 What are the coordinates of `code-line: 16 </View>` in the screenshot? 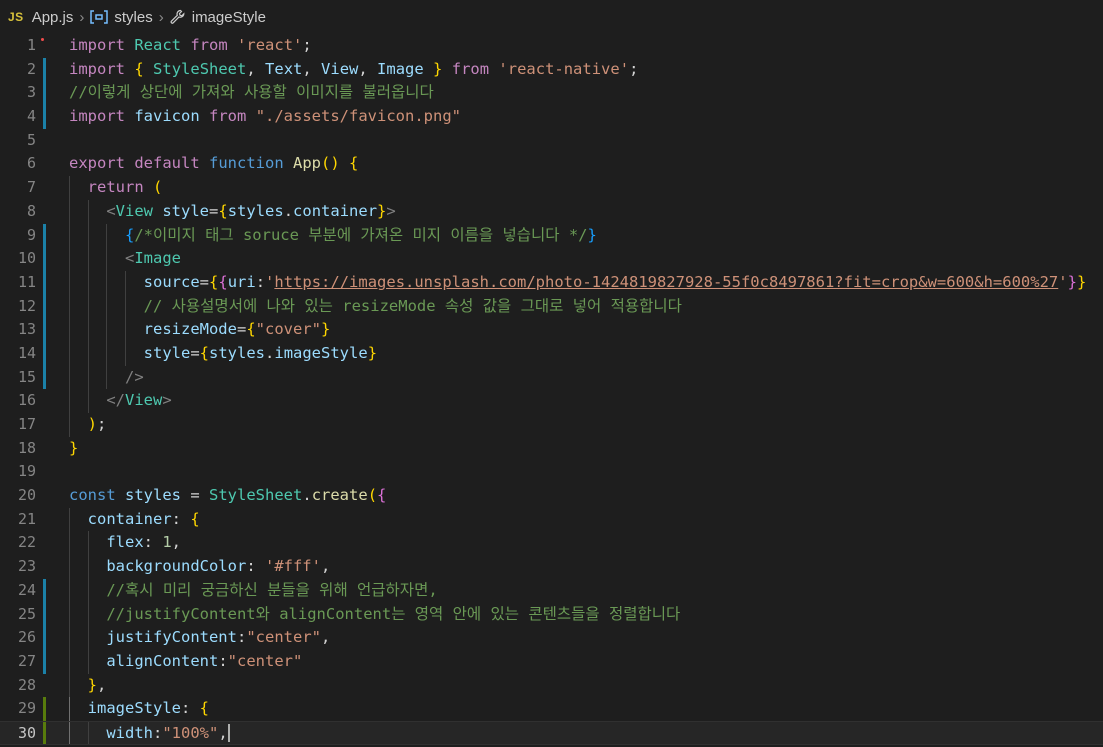 It's located at (551, 401).